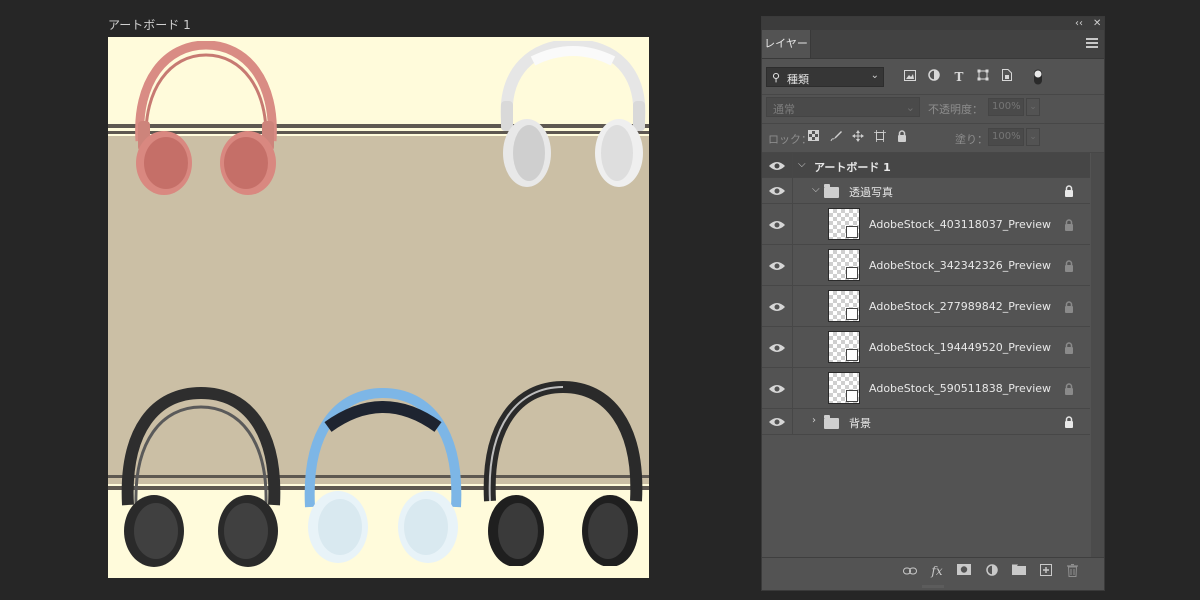  I want to click on tab-layers: レイヤー, so click(786, 44).